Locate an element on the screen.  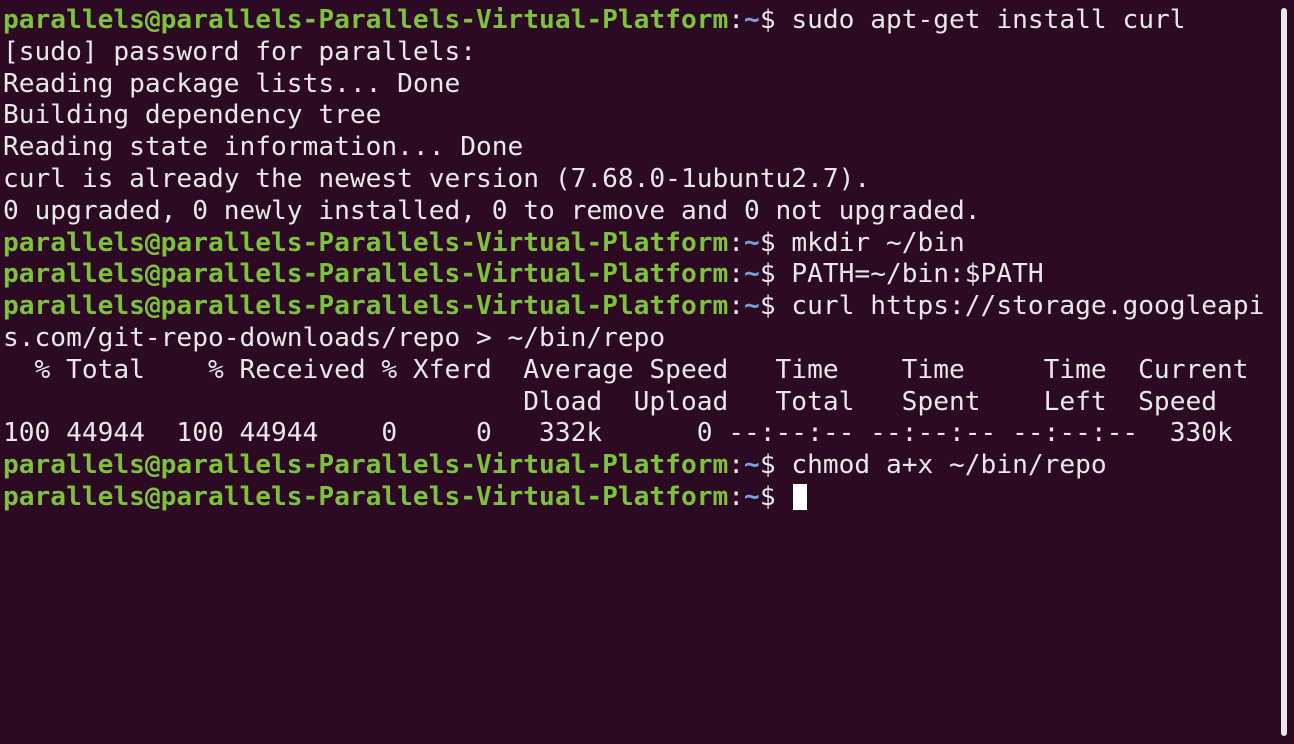
terminal-line-5: Reading state information... Done is located at coordinates (263, 147).